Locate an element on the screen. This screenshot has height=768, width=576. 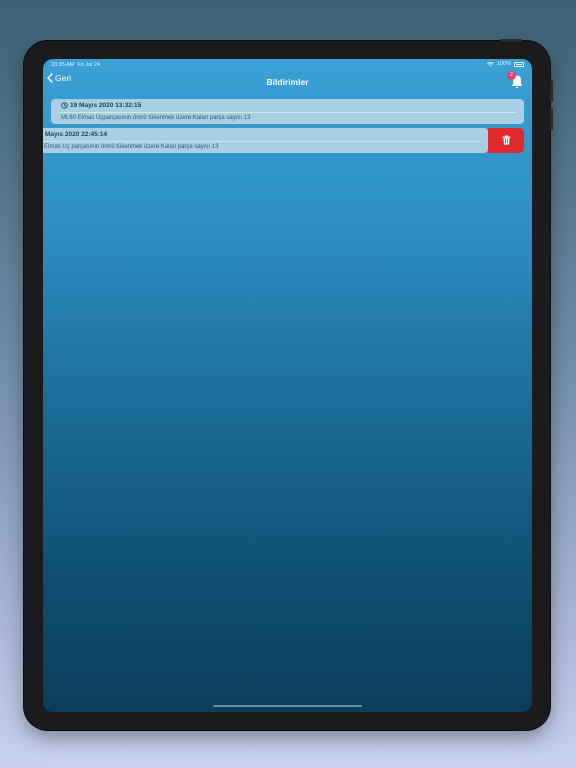
navigation-bar: Geri Bildirimler 2 is located at coordinates (287, 82).